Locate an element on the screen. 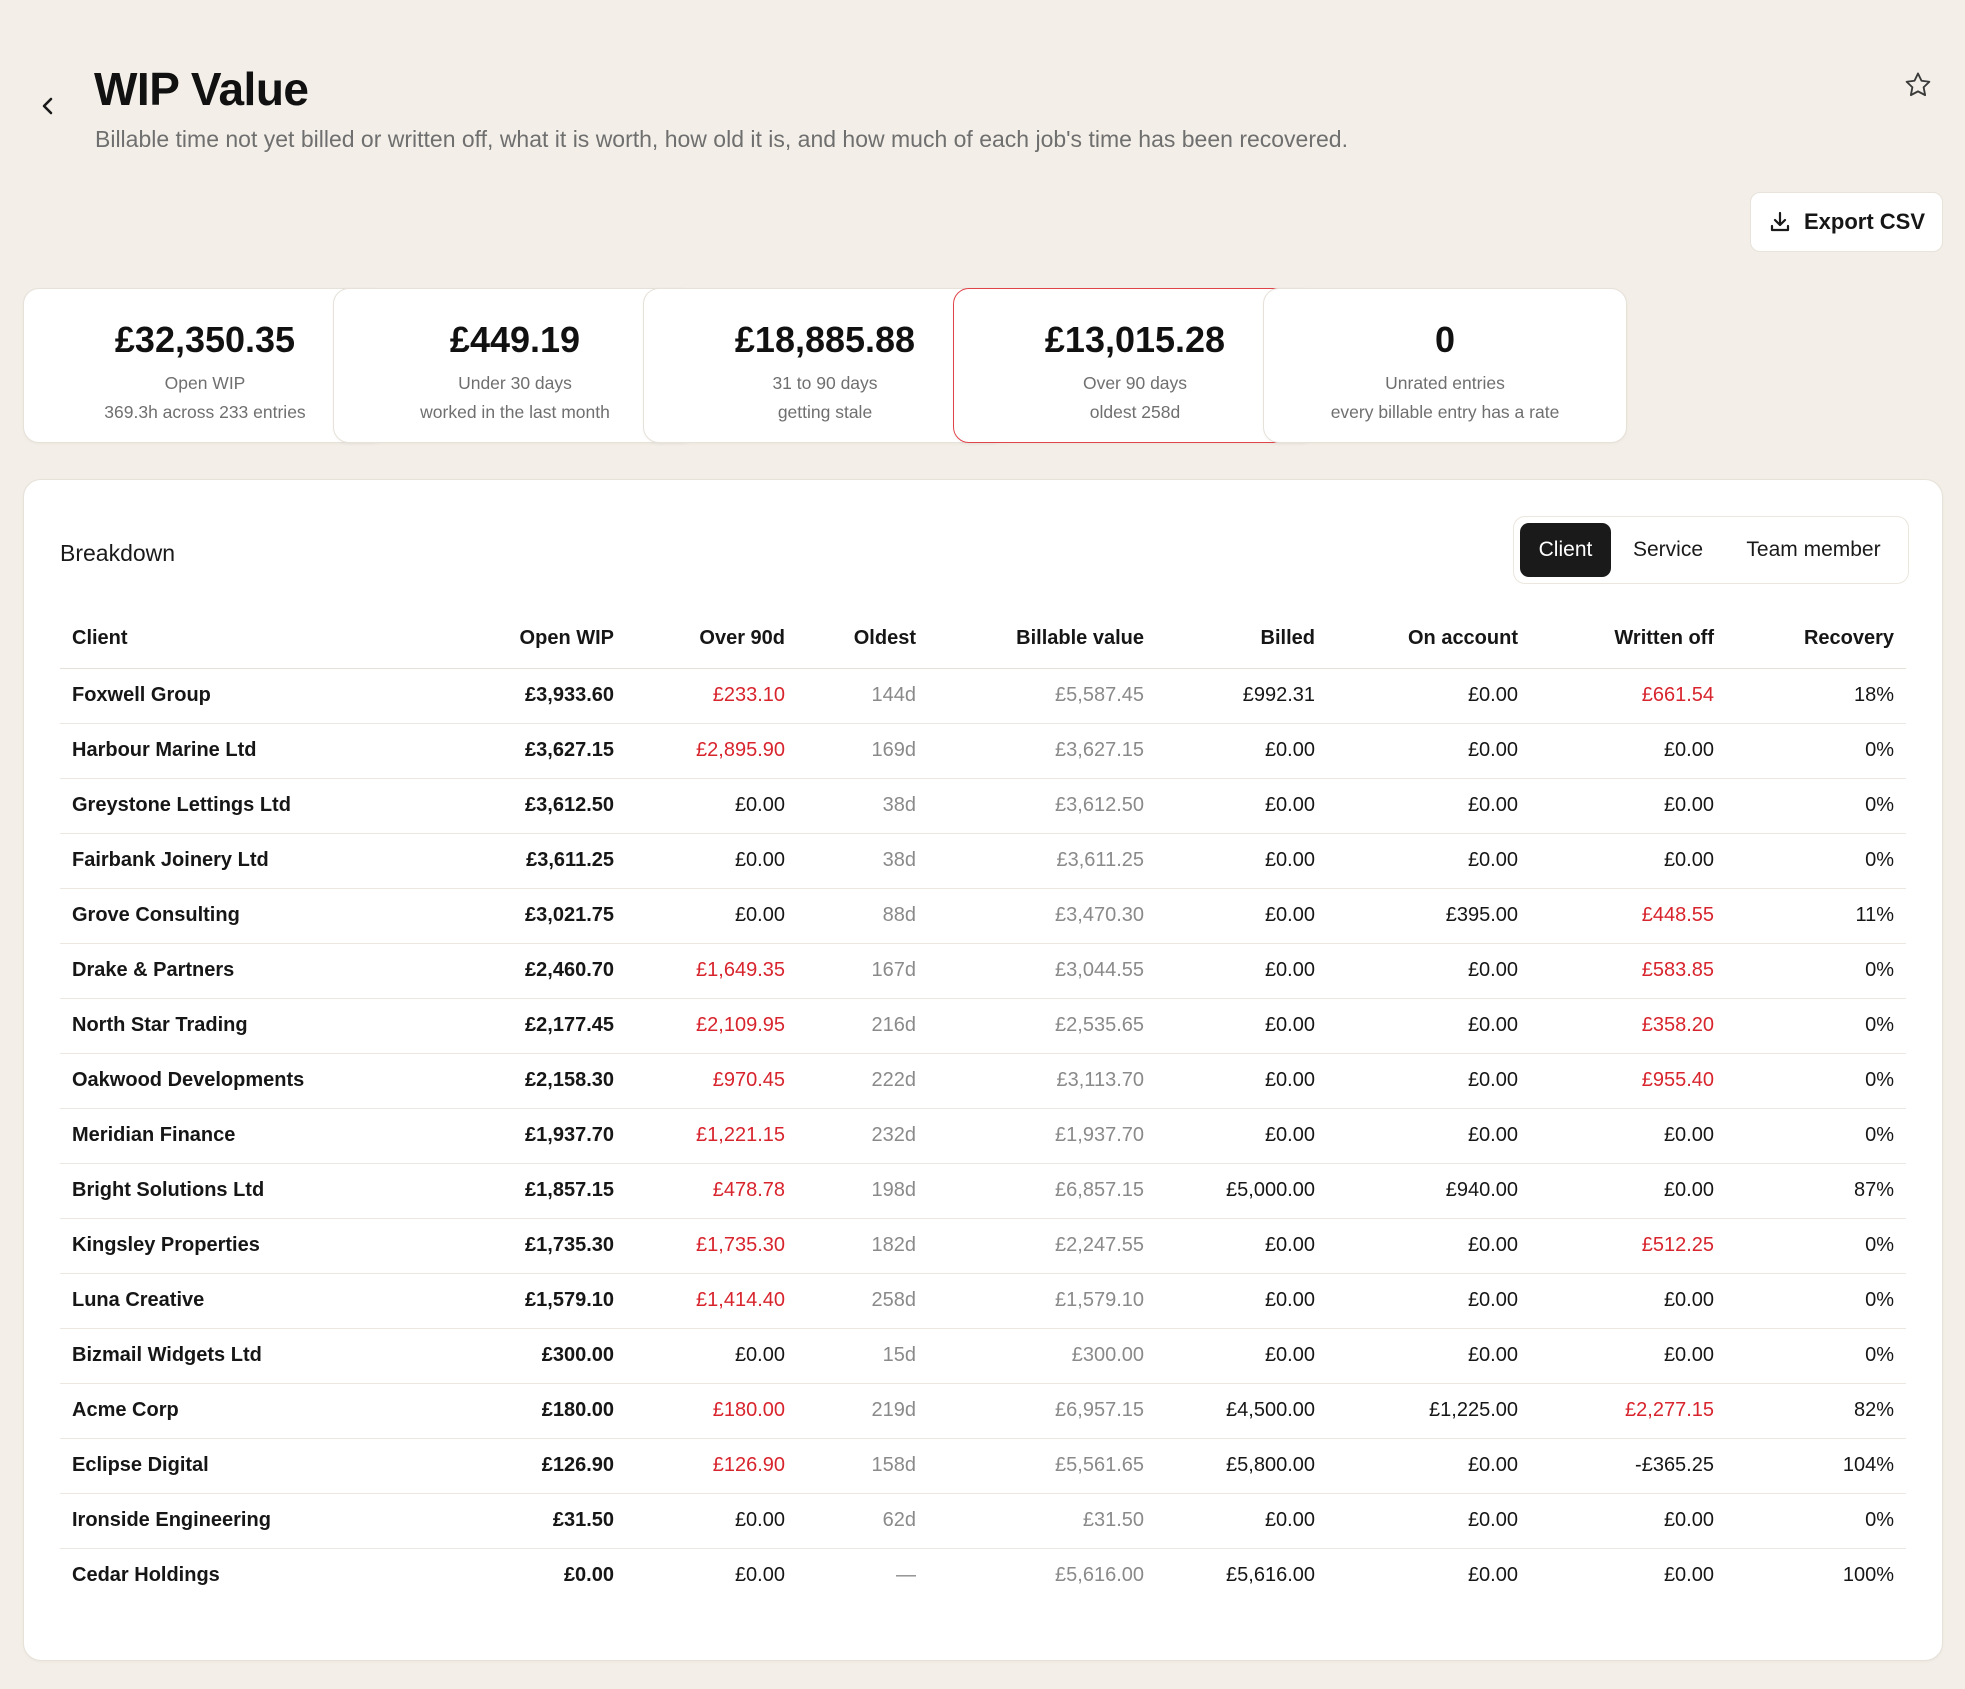  oldest-cell: 222d is located at coordinates (862, 1081).